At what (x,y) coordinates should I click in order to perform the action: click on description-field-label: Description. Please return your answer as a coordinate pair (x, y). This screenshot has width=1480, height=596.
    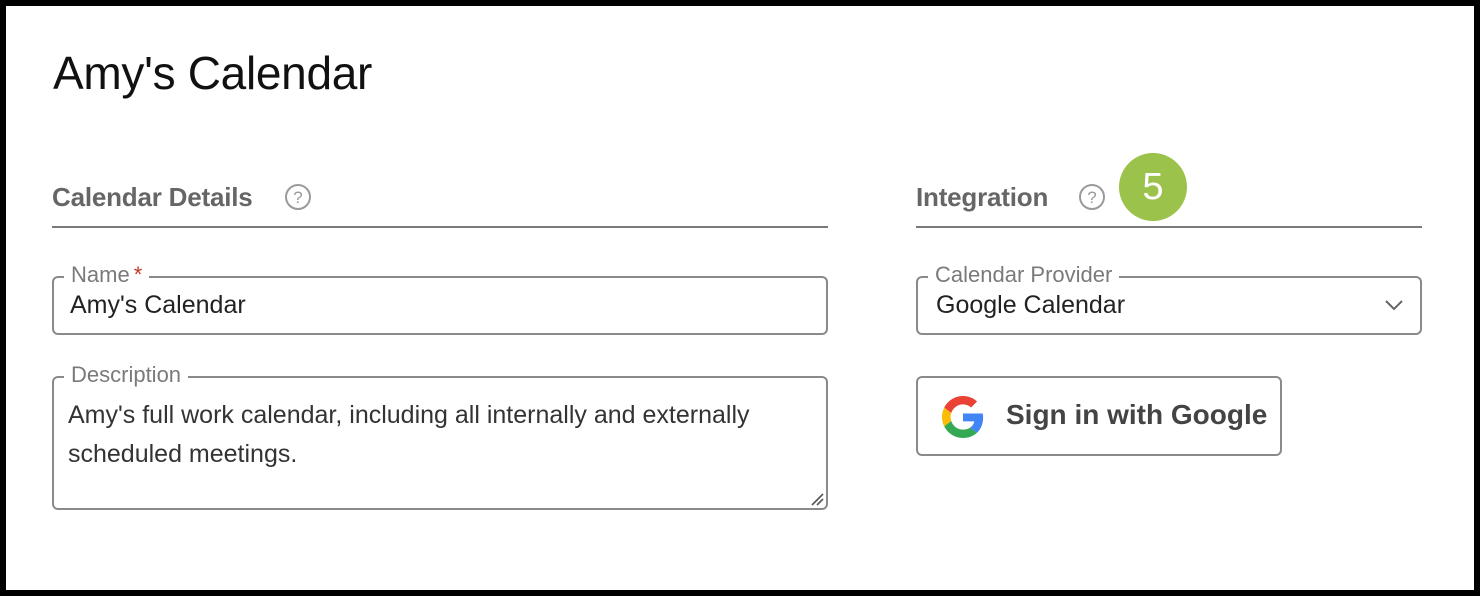
    Looking at the image, I should click on (126, 375).